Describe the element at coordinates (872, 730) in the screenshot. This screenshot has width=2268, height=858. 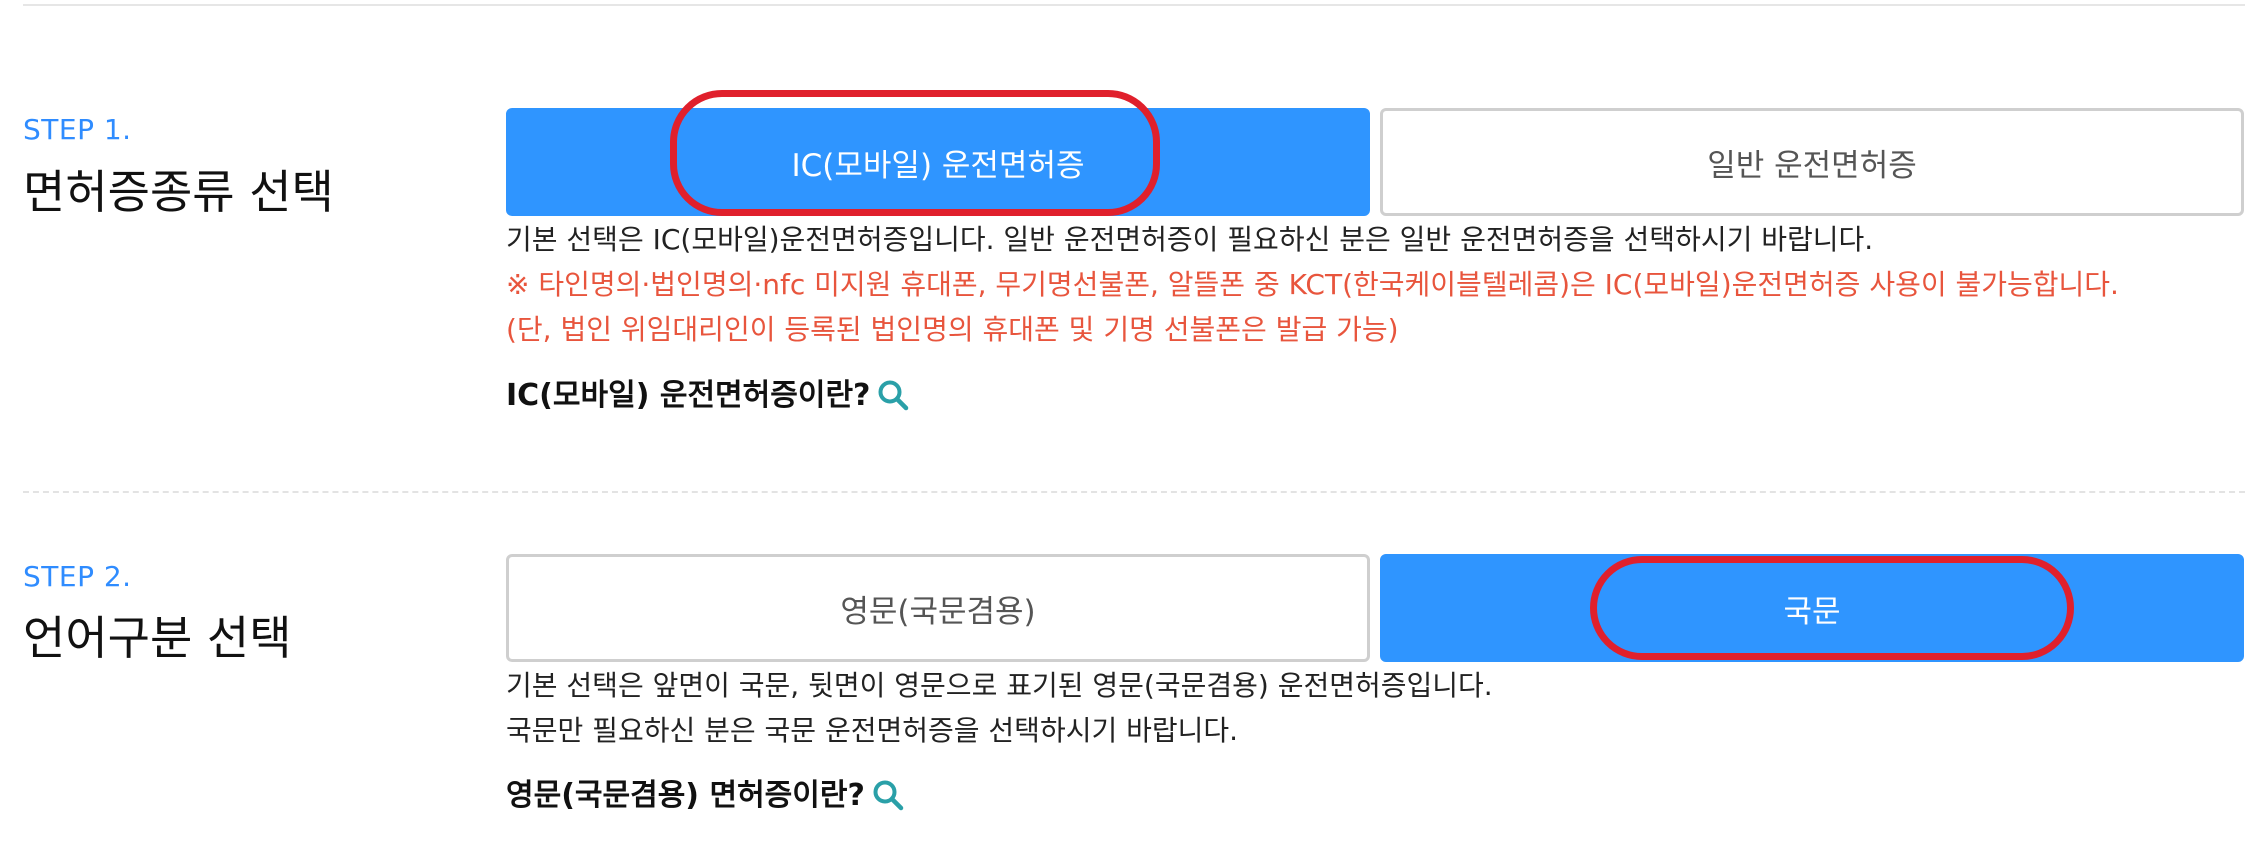
I see `step2-desc-line-2: 국문만 필요하신 분은 국문 운전면허증을 선택하시기 바랍니다.` at that location.